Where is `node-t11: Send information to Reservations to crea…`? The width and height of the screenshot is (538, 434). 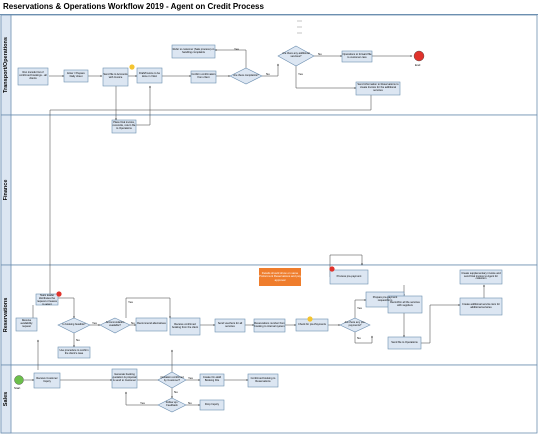
node-t11: Send information to Reservations to crea… is located at coordinates (378, 87).